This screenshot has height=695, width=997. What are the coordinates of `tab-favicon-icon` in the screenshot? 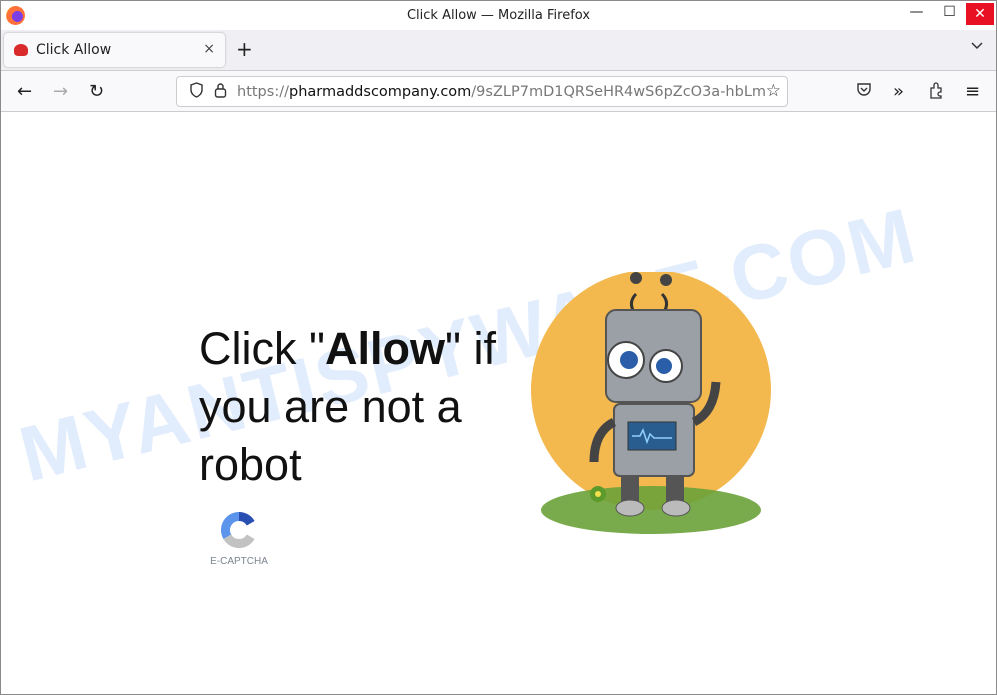 It's located at (21, 50).